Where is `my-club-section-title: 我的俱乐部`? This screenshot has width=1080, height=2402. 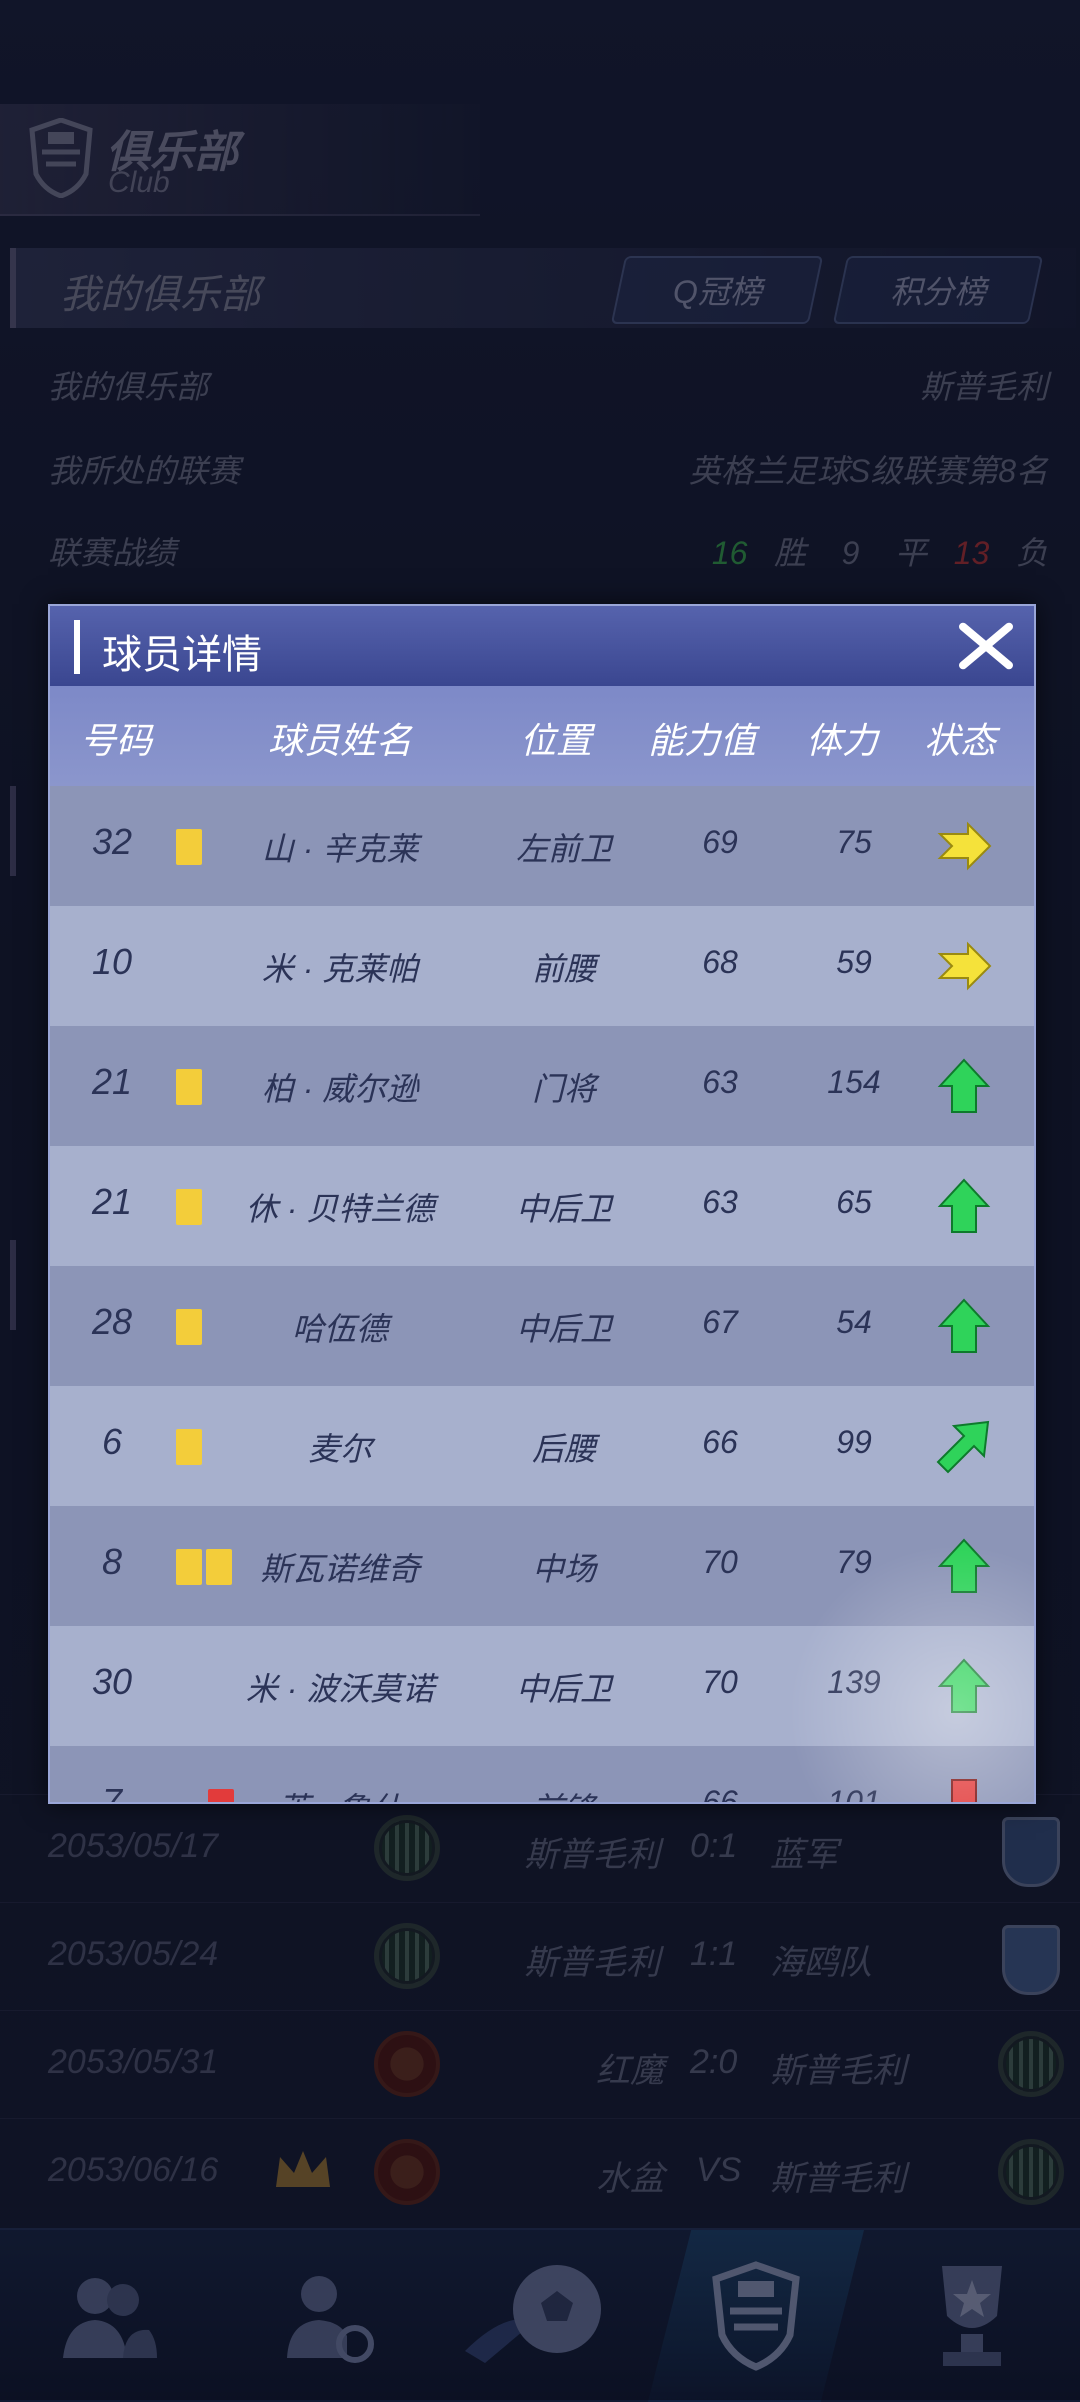 my-club-section-title: 我的俱乐部 is located at coordinates (160, 295).